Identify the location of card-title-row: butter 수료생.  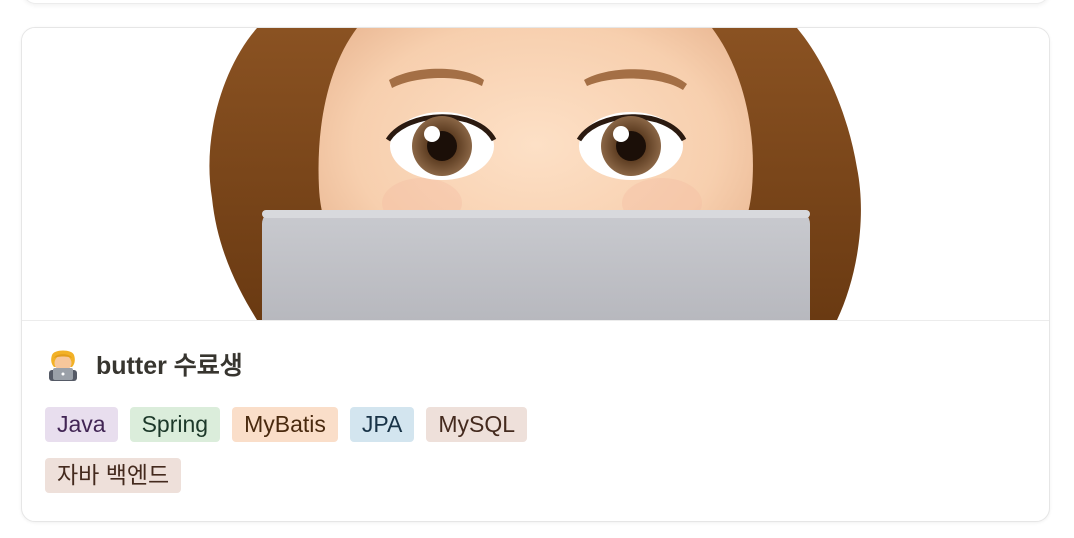
(144, 364).